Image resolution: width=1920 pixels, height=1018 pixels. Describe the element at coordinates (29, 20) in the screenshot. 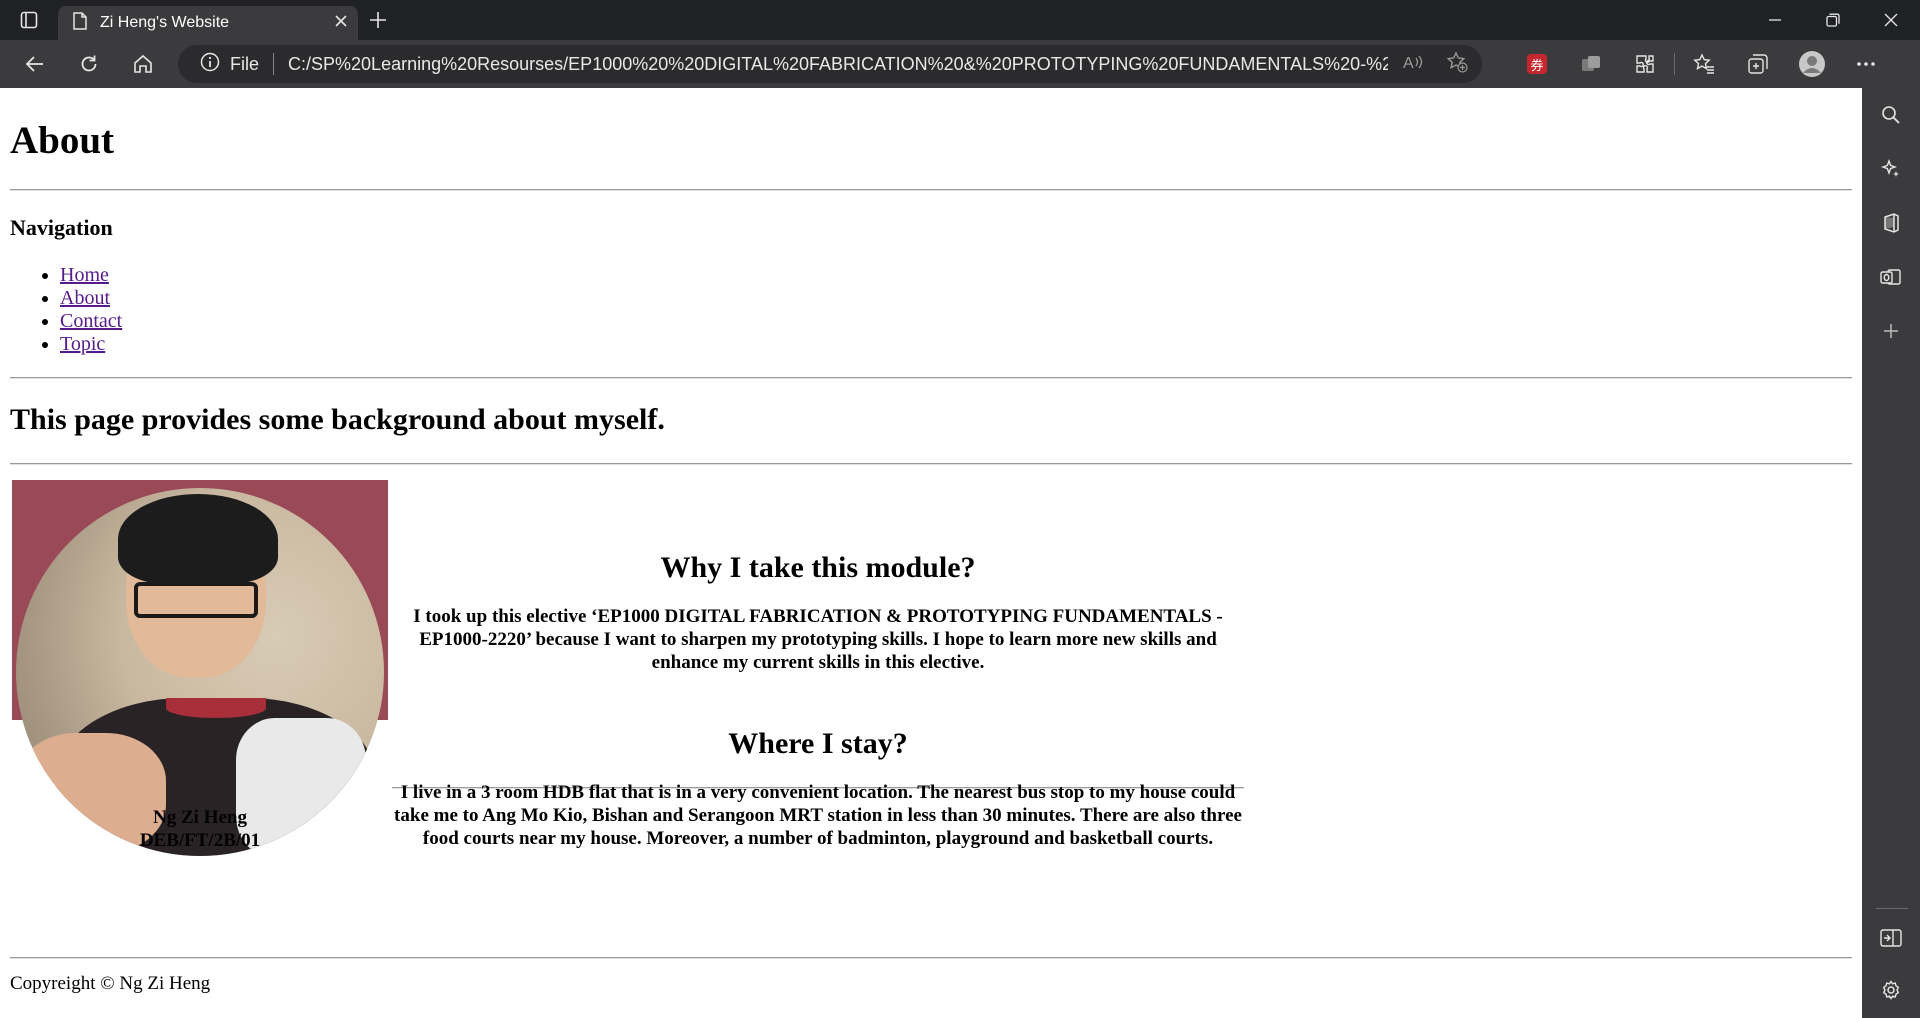

I see `tab-actions-icon` at that location.